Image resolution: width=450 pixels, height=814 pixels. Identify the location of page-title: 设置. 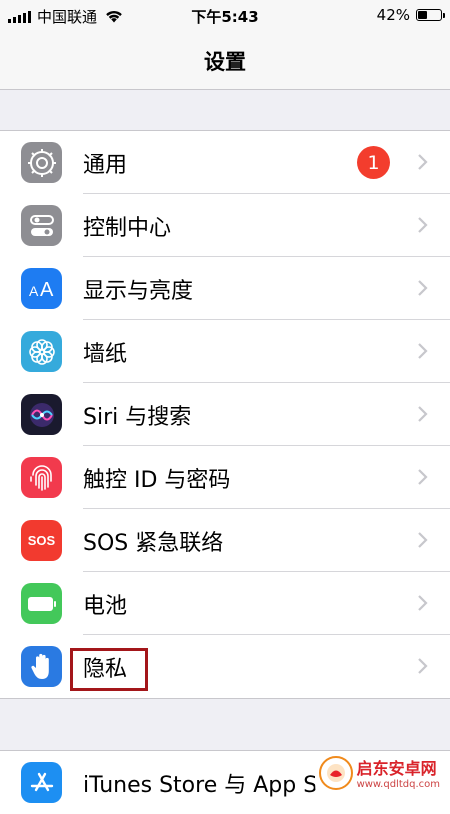
(225, 62).